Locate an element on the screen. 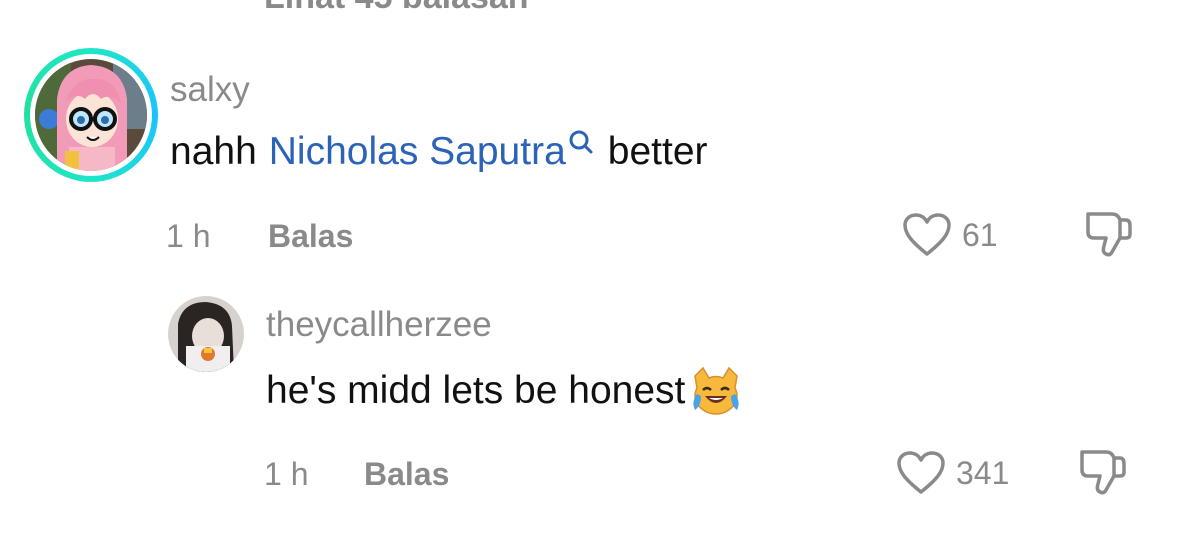 The image size is (1179, 534). like-button: 61 is located at coordinates (950, 235).